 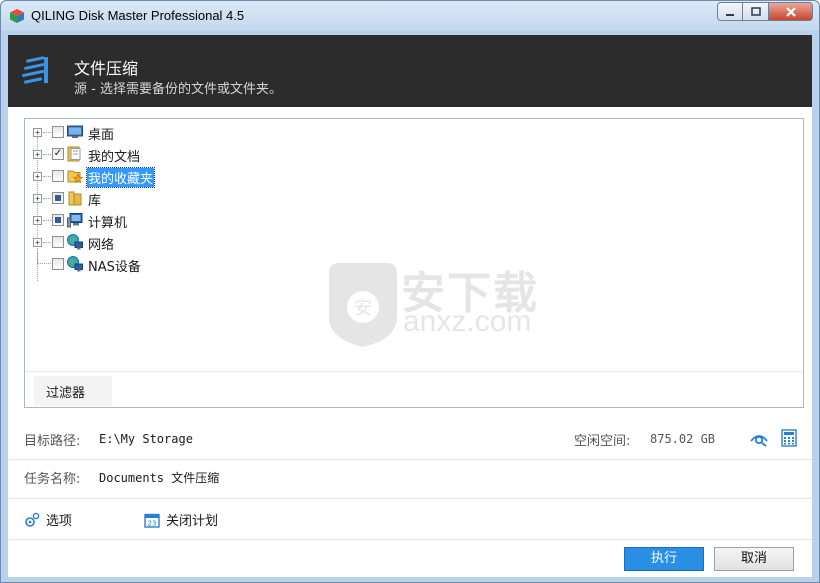 I want to click on options-label: 选项, so click(x=59, y=521).